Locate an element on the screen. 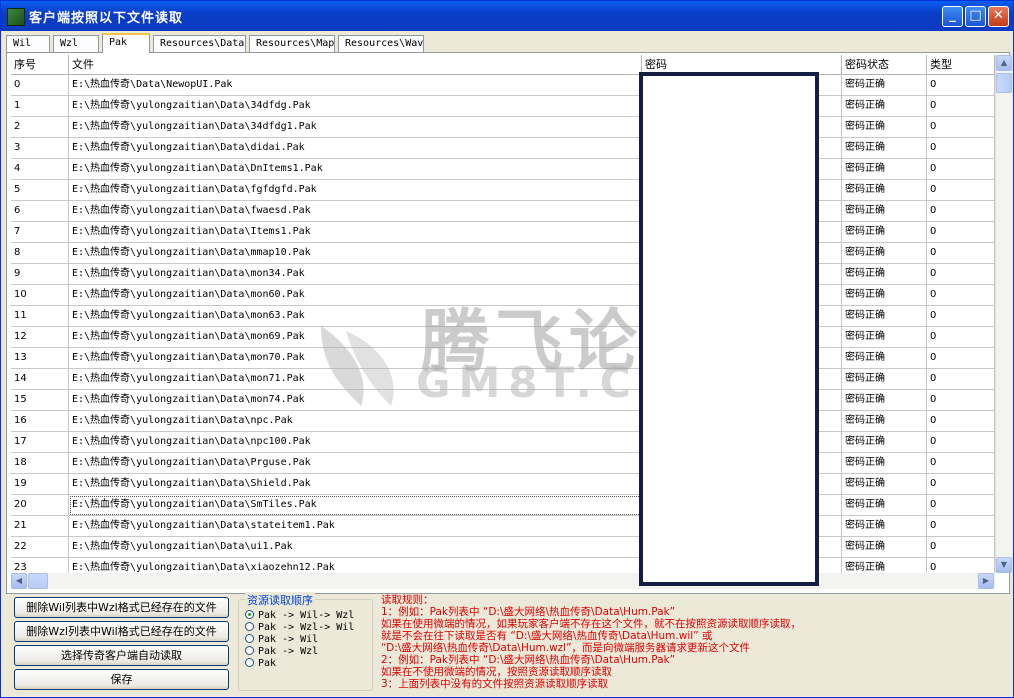  column-header-file: 文件 is located at coordinates (355, 65).